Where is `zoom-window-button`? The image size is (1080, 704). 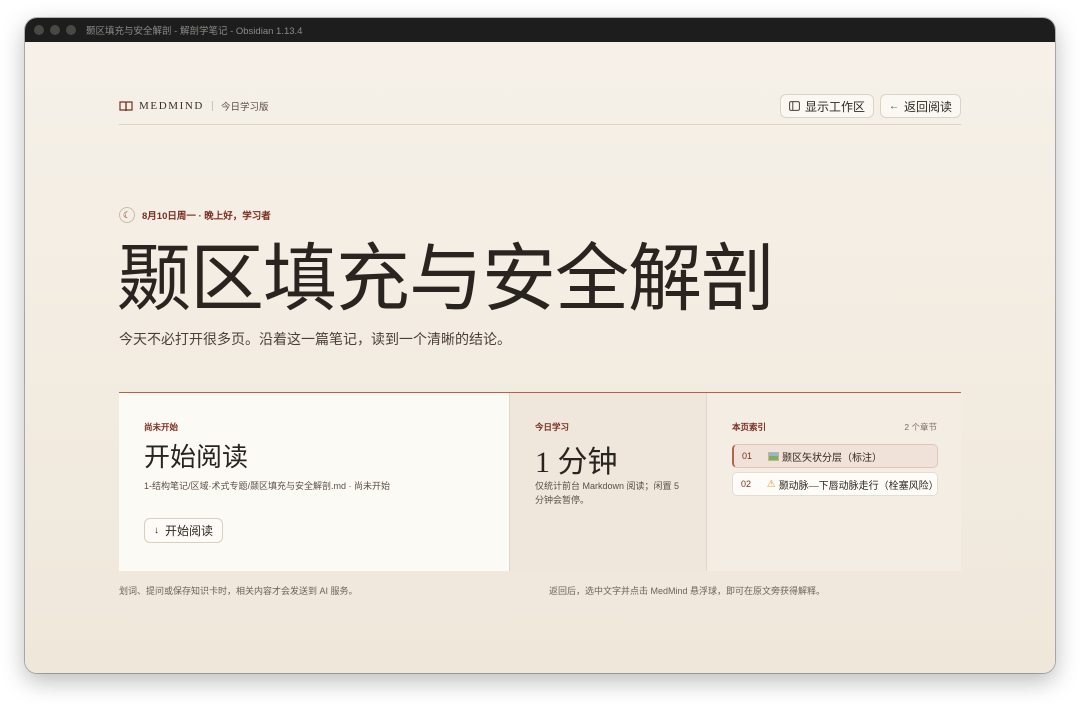
zoom-window-button is located at coordinates (71, 30).